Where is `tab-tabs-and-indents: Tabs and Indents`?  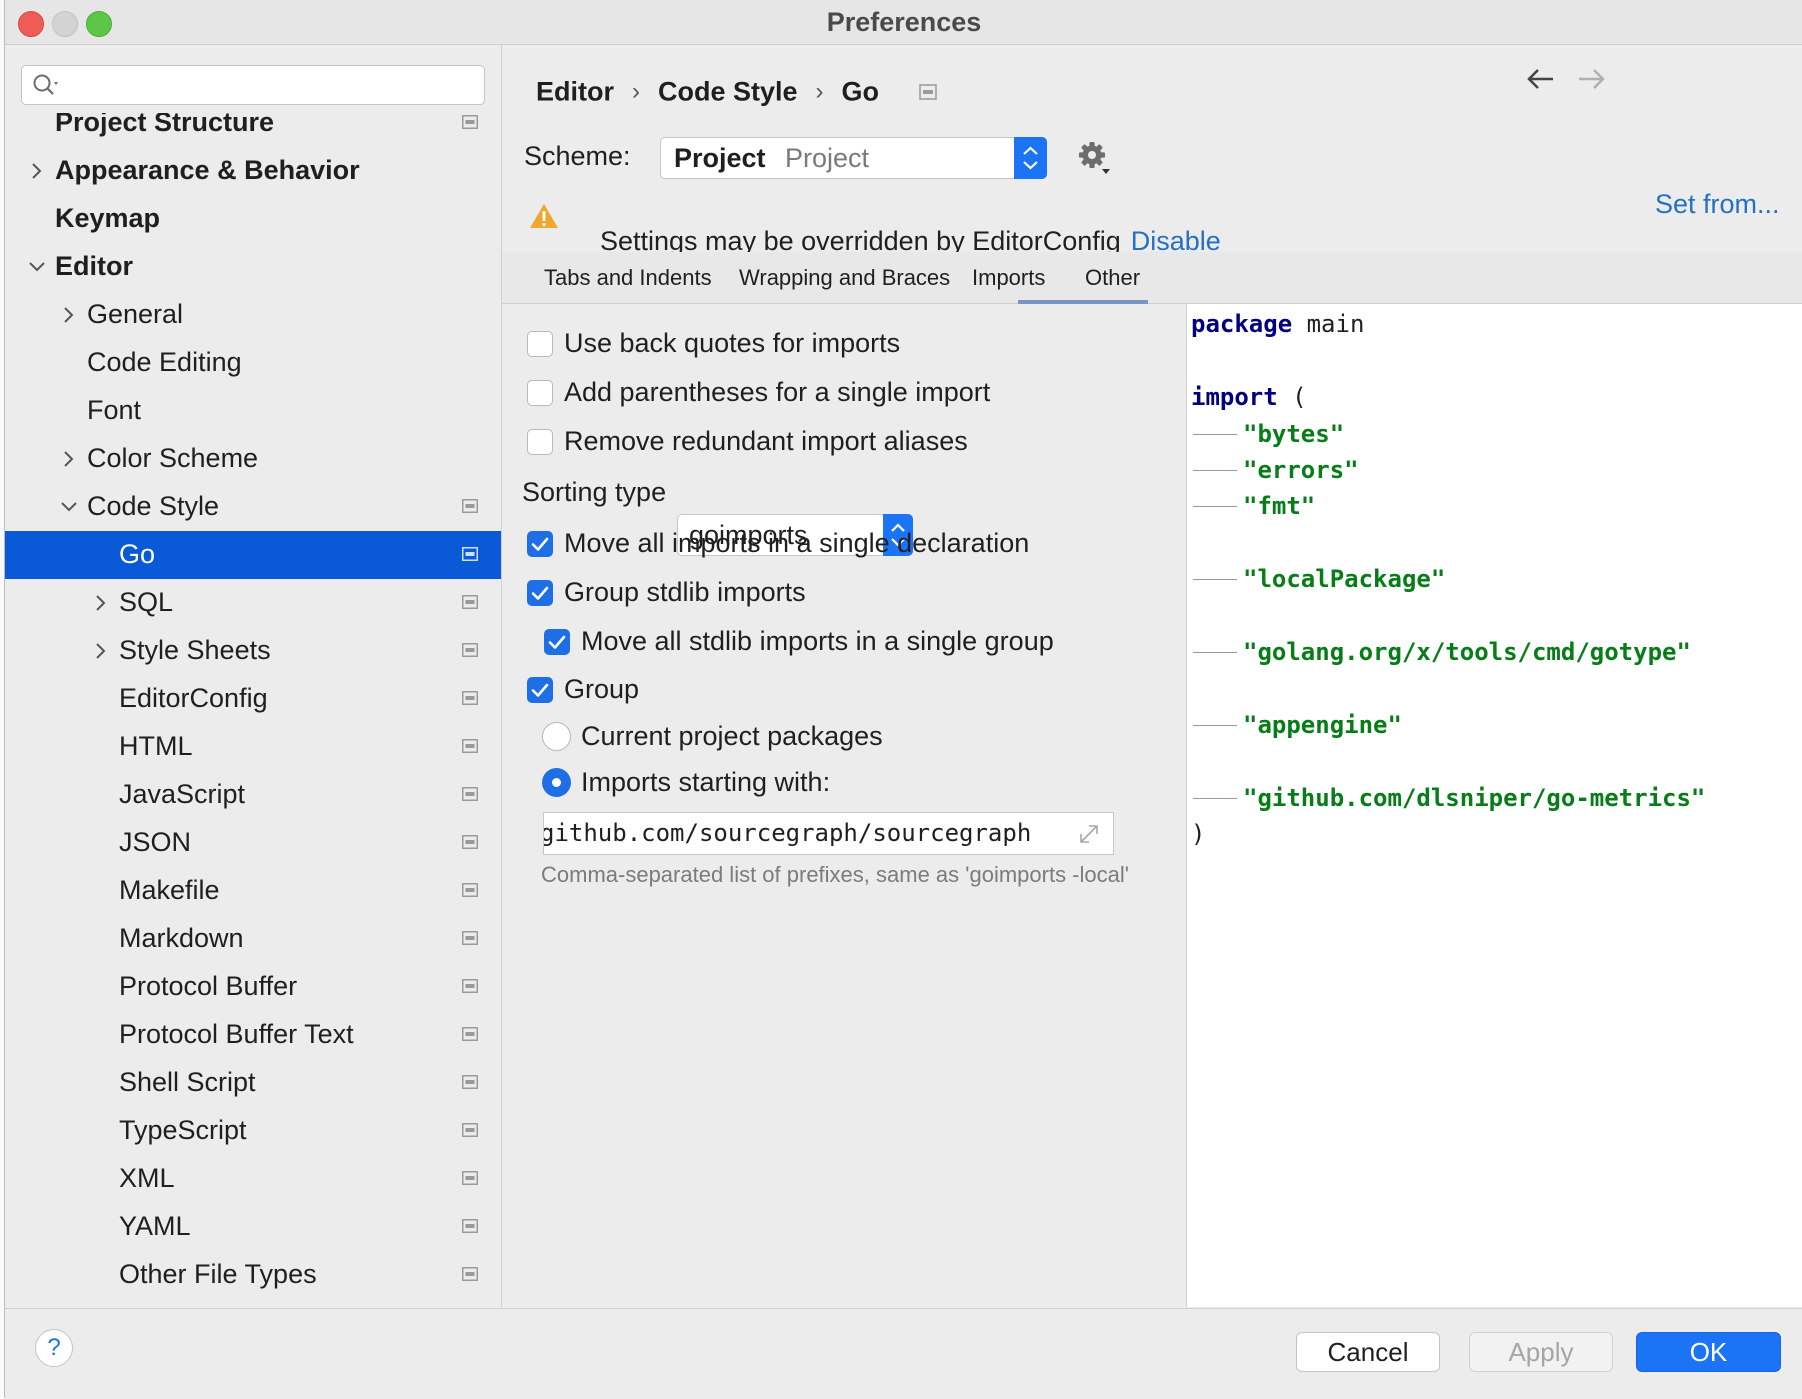
tab-tabs-and-indents: Tabs and Indents is located at coordinates (628, 278).